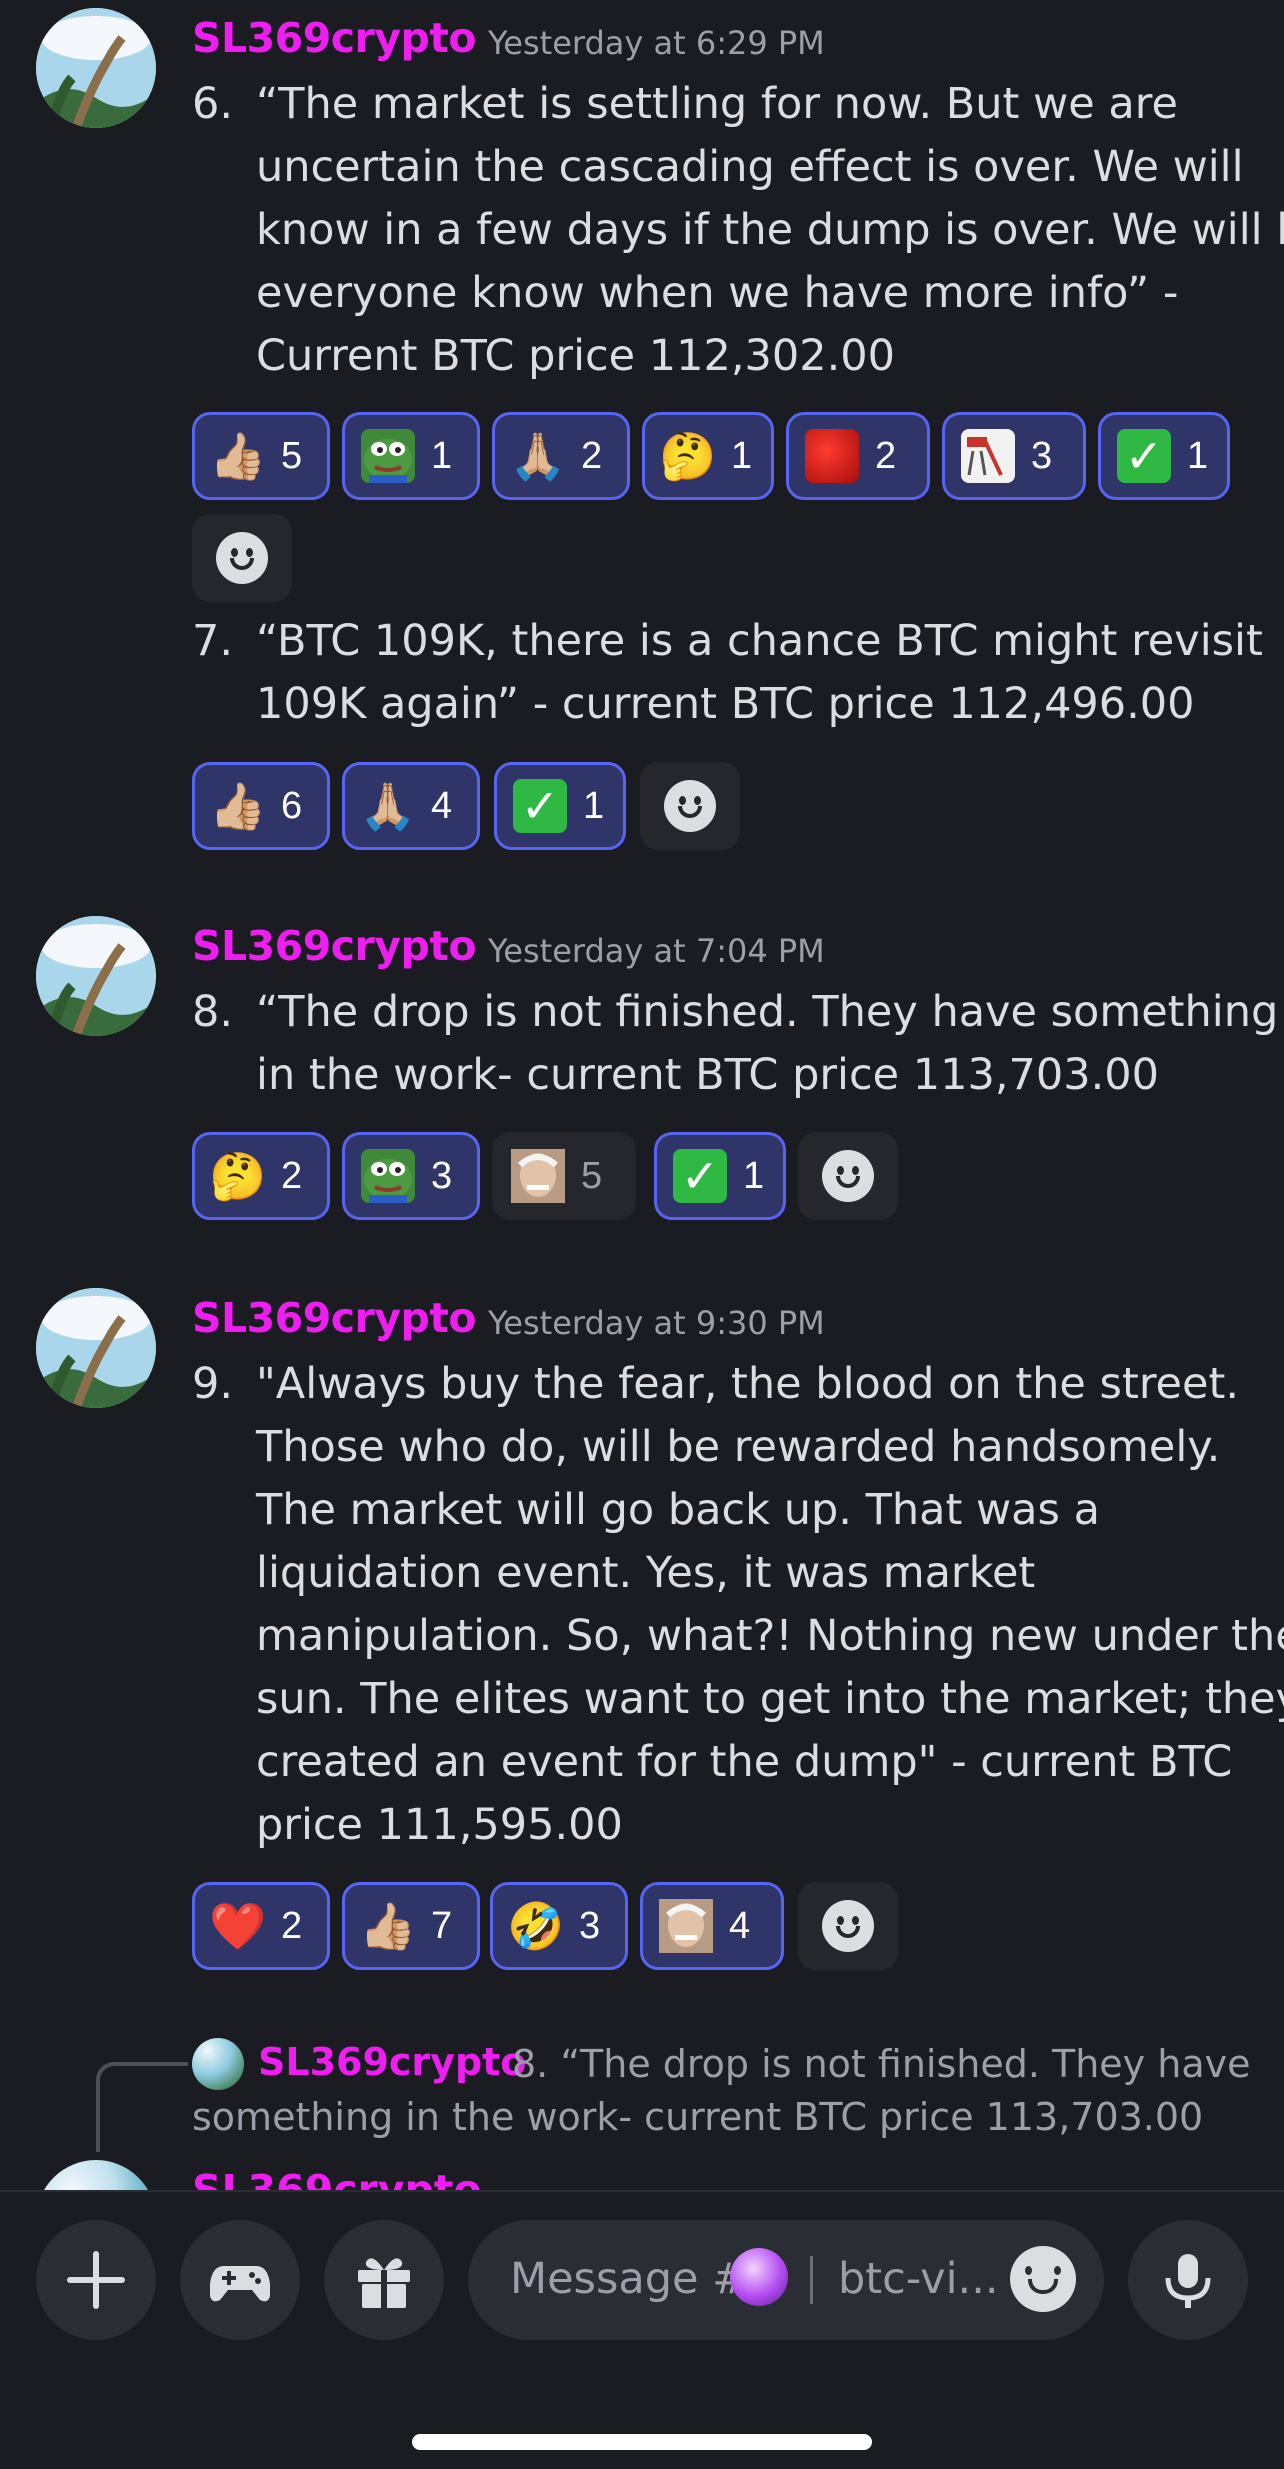 The height and width of the screenshot is (2469, 1284). I want to click on reply-author-name: SL369crypto, so click(392, 2062).